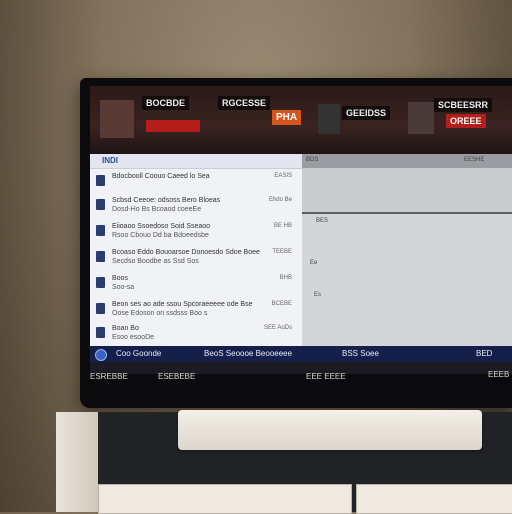 The width and height of the screenshot is (512, 514). I want to click on brand-label: INDI, so click(110, 160).